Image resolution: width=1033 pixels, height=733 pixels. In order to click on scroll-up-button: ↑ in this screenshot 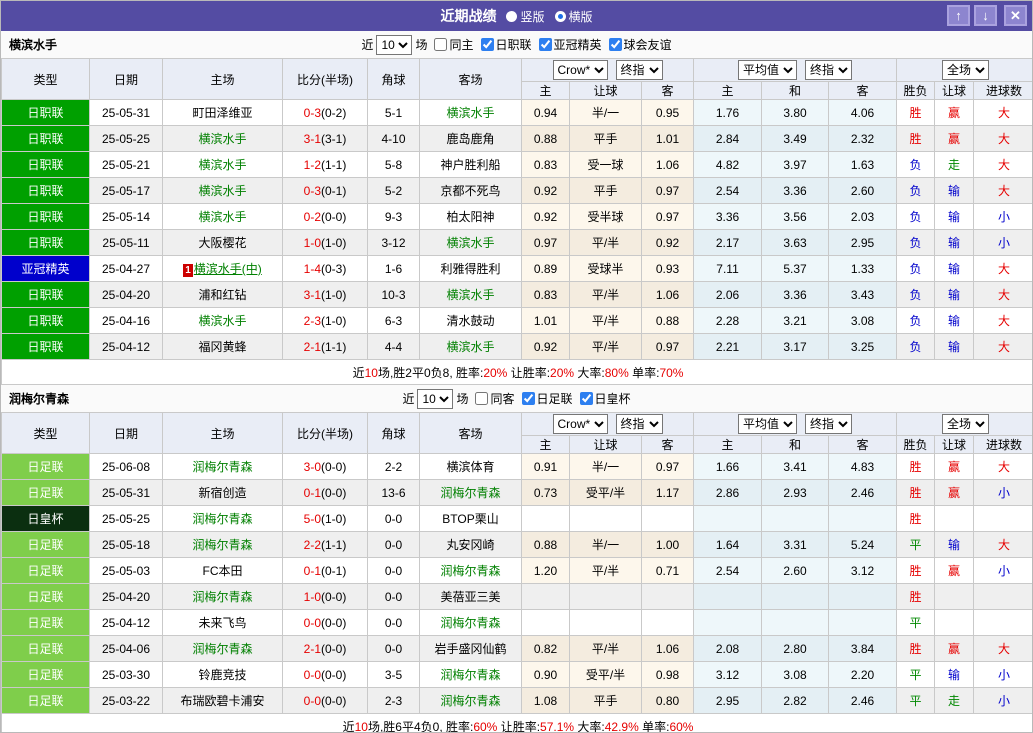, I will do `click(958, 15)`.